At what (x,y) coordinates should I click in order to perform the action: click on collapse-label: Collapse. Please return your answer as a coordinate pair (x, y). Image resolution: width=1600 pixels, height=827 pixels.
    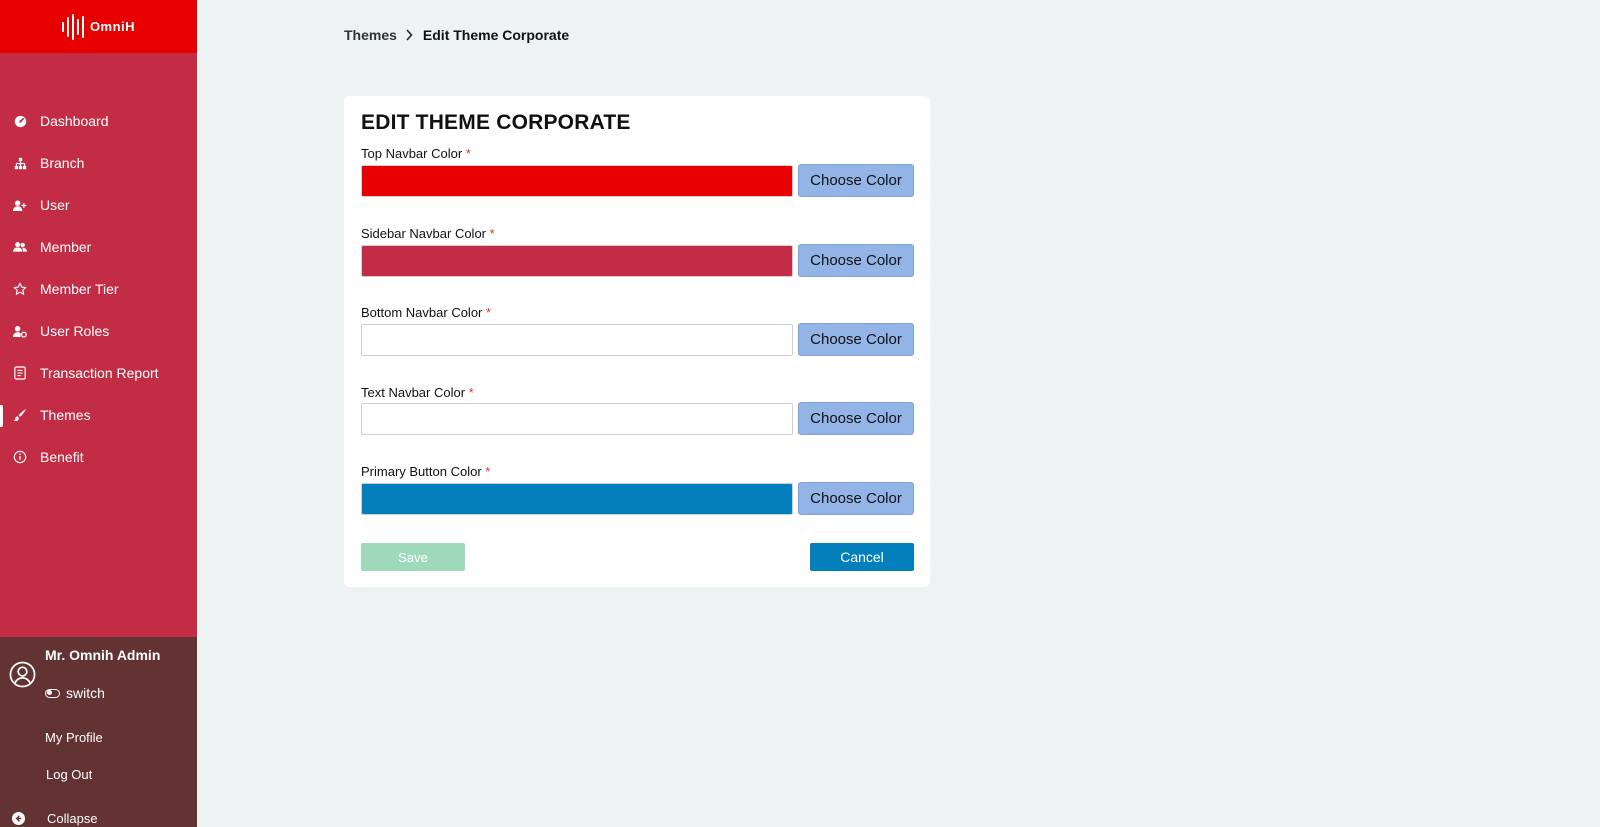
    Looking at the image, I should click on (72, 818).